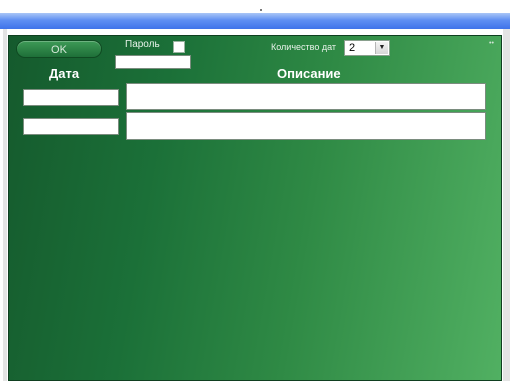  Describe the element at coordinates (506, 205) in the screenshot. I see `window-frame-right` at that location.